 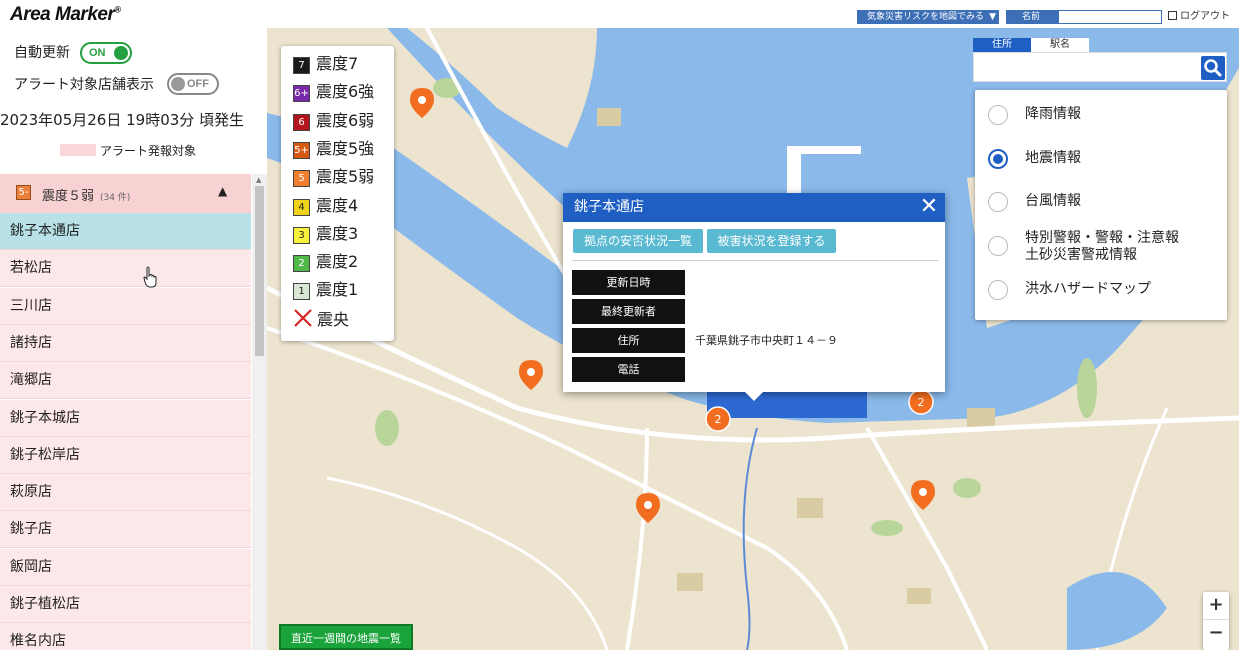 What do you see at coordinates (125, 567) in the screenshot?
I see `store-list-item: 飯岡店` at bounding box center [125, 567].